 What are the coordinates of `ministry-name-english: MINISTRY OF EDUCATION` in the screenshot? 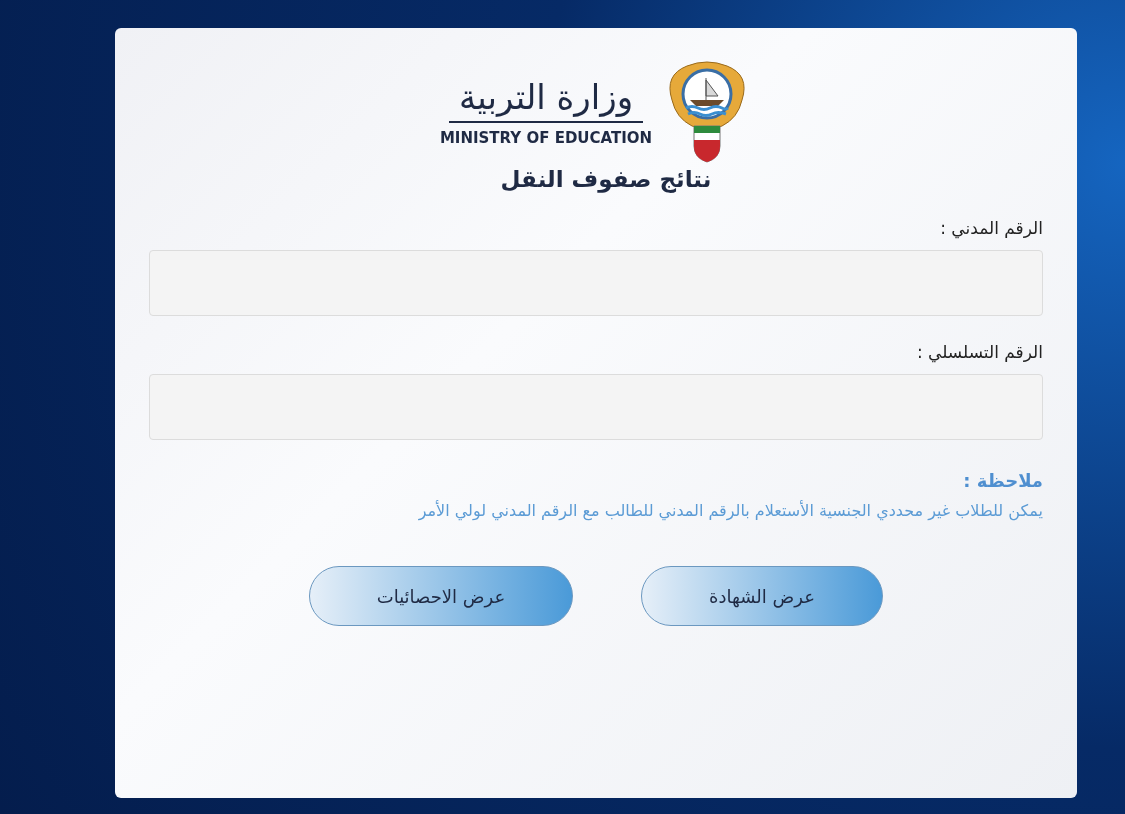 It's located at (546, 138).